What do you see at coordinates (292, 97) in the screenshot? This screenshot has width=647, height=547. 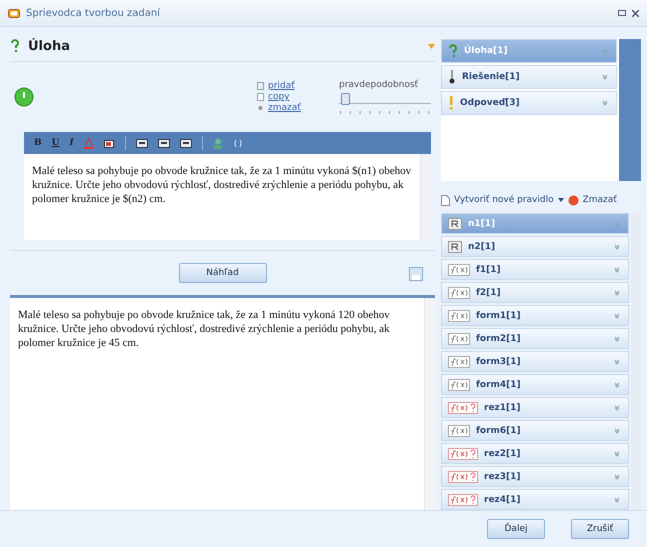 I see `action-link: copy` at bounding box center [292, 97].